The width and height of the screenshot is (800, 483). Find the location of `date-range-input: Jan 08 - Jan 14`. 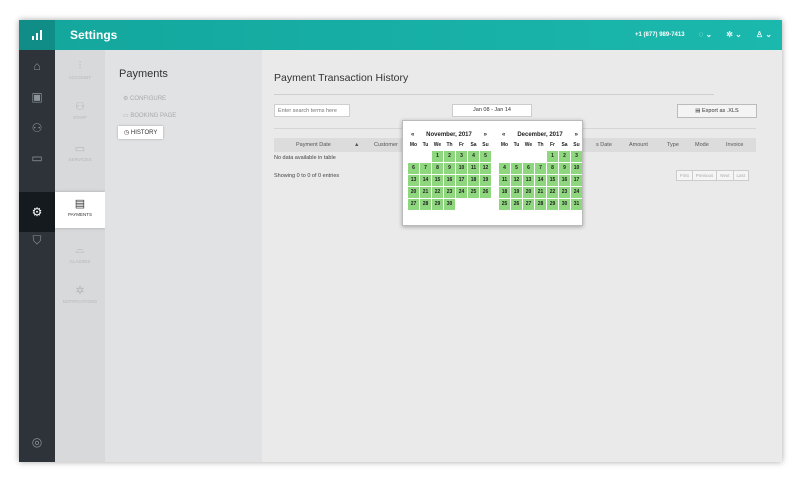

date-range-input: Jan 08 - Jan 14 is located at coordinates (492, 110).